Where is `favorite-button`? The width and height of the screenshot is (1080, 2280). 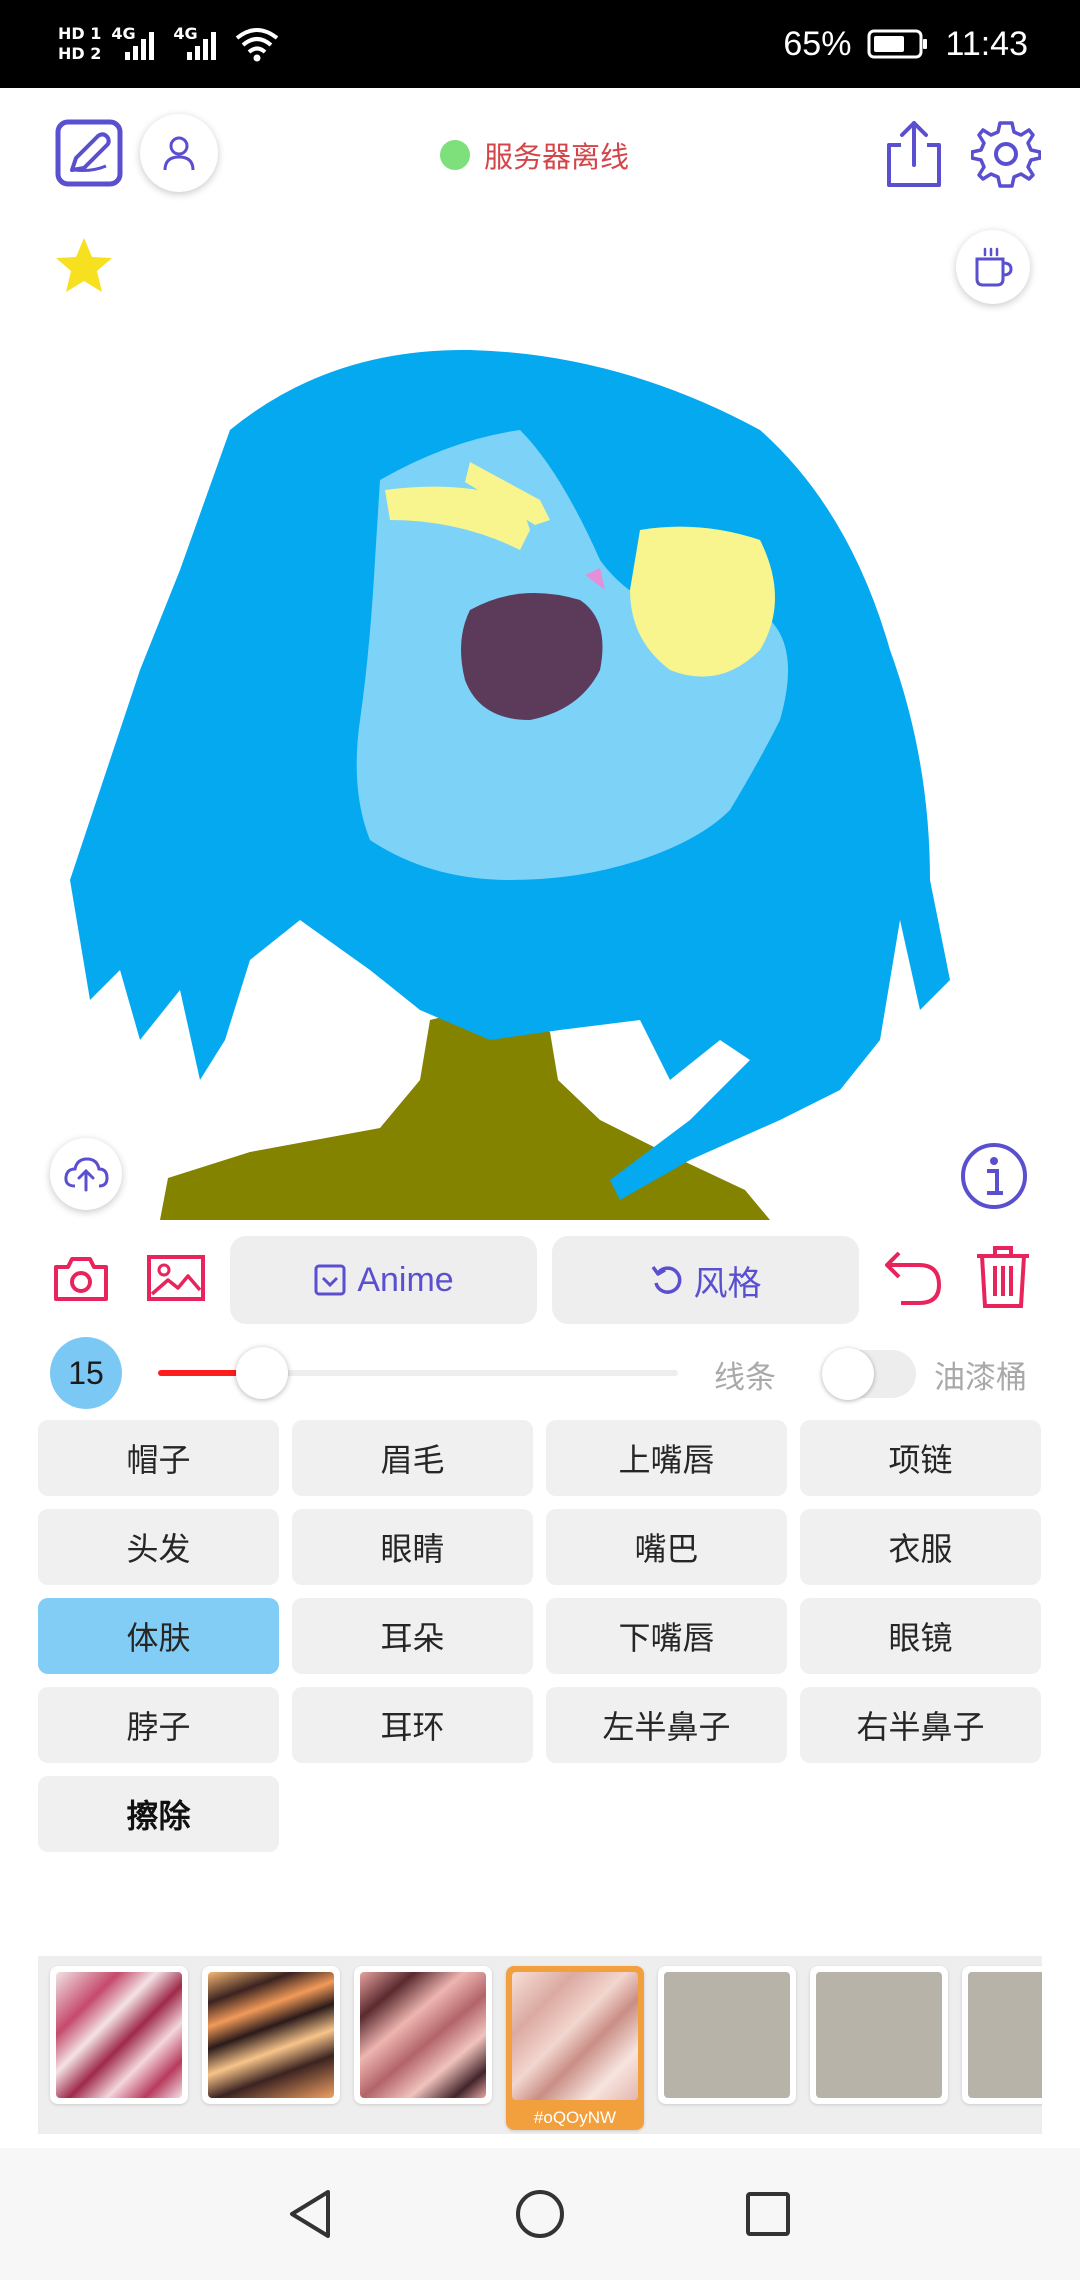
favorite-button is located at coordinates (84, 266).